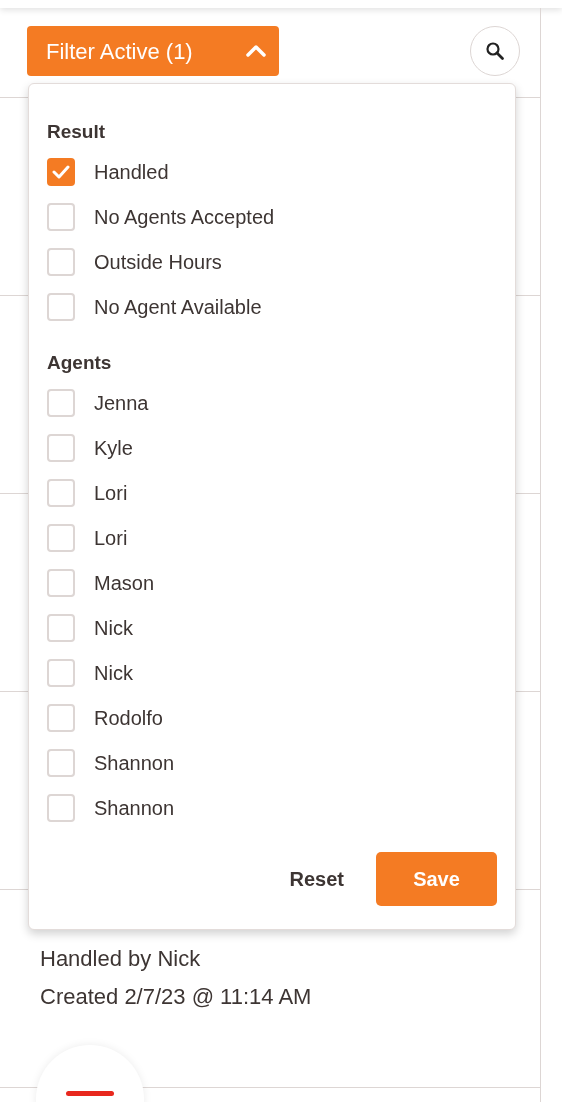  What do you see at coordinates (121, 403) in the screenshot?
I see `option-label: Jenna` at bounding box center [121, 403].